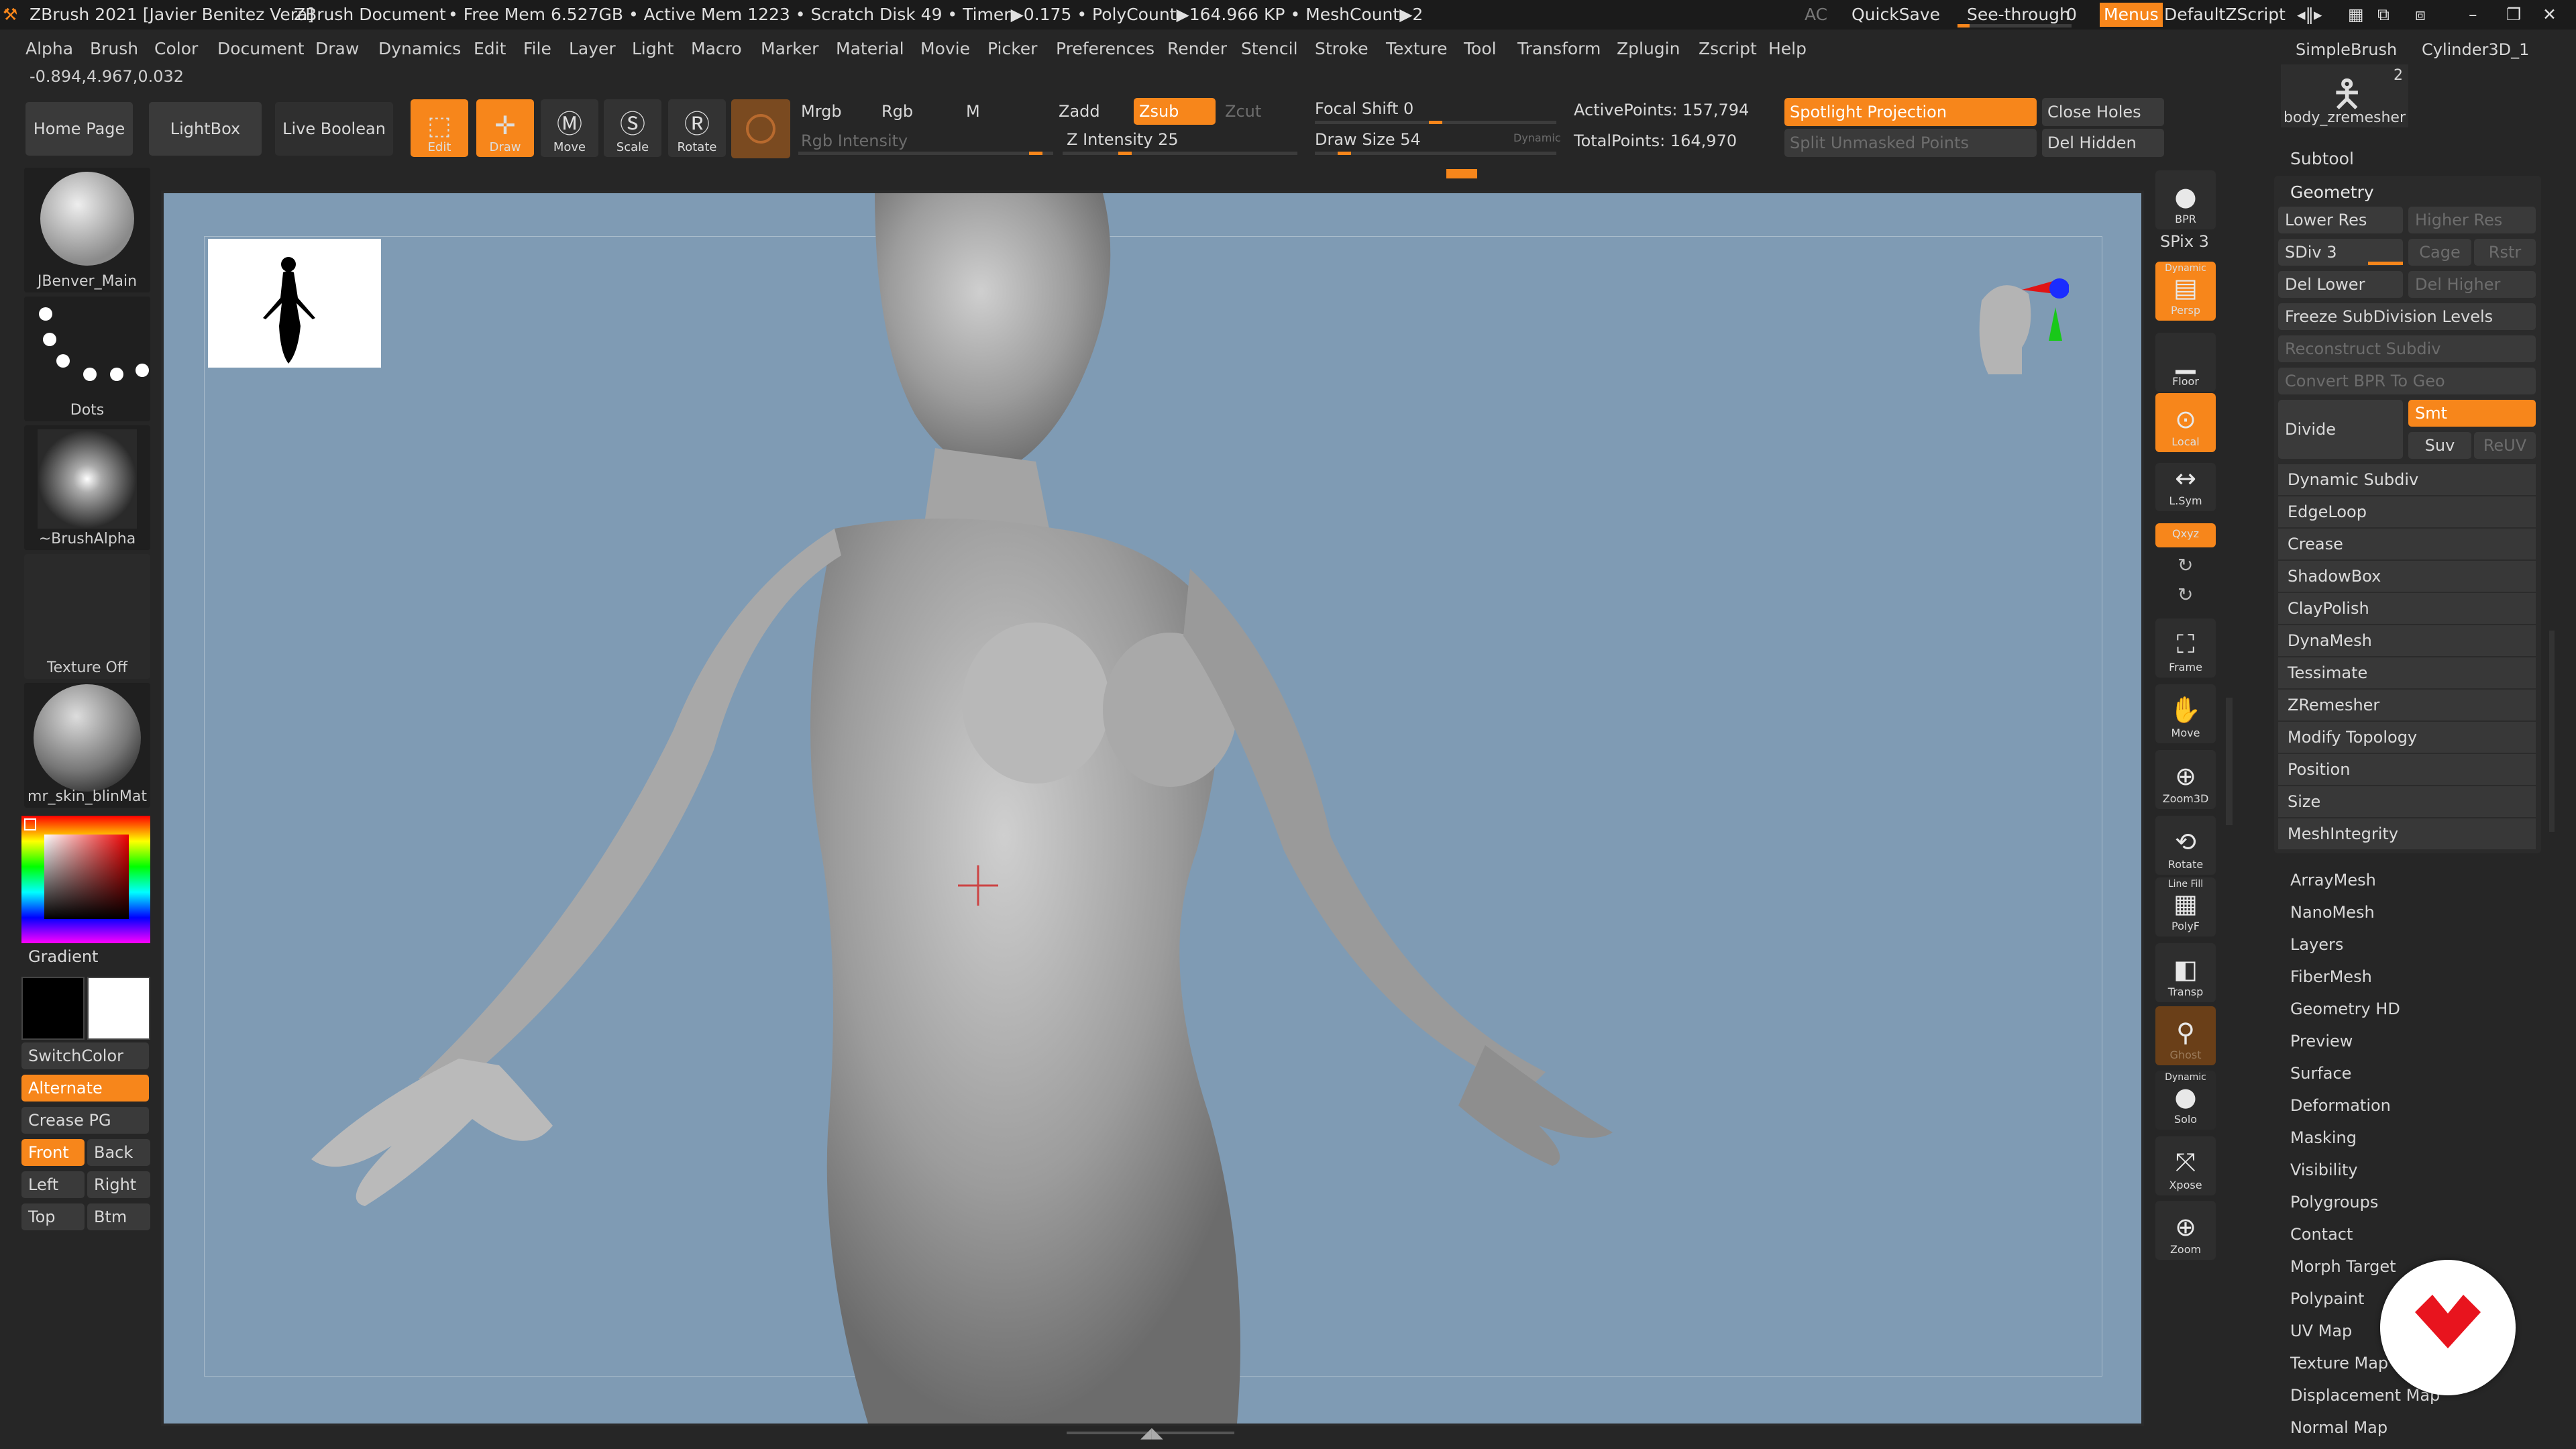  Describe the element at coordinates (2014, 26) in the screenshot. I see `see-through-slider` at that location.